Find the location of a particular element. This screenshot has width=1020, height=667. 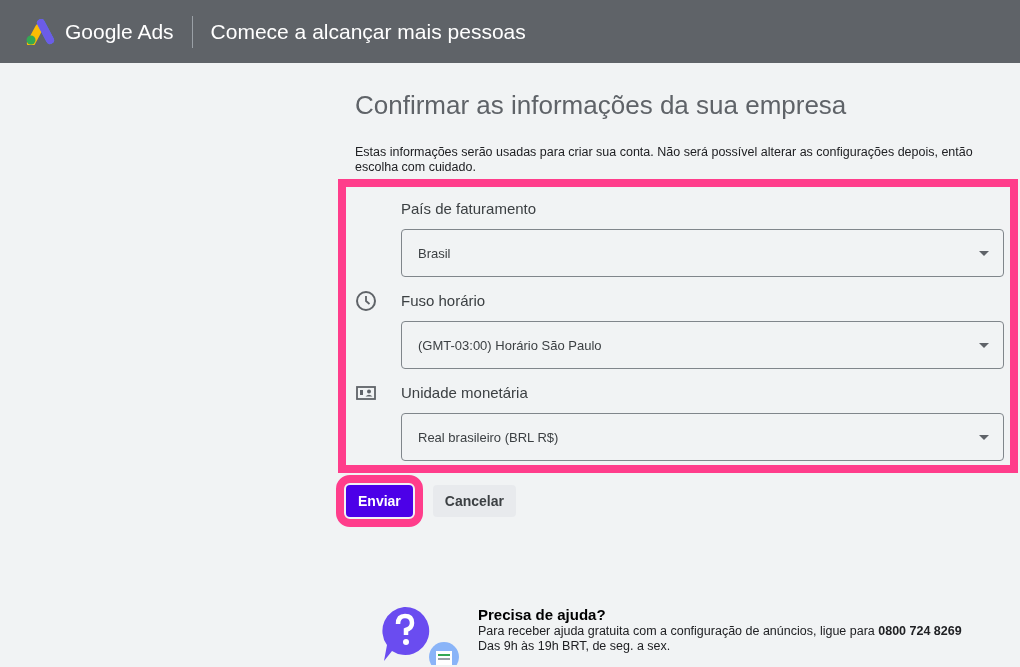

product-name: Google Ads is located at coordinates (129, 31).